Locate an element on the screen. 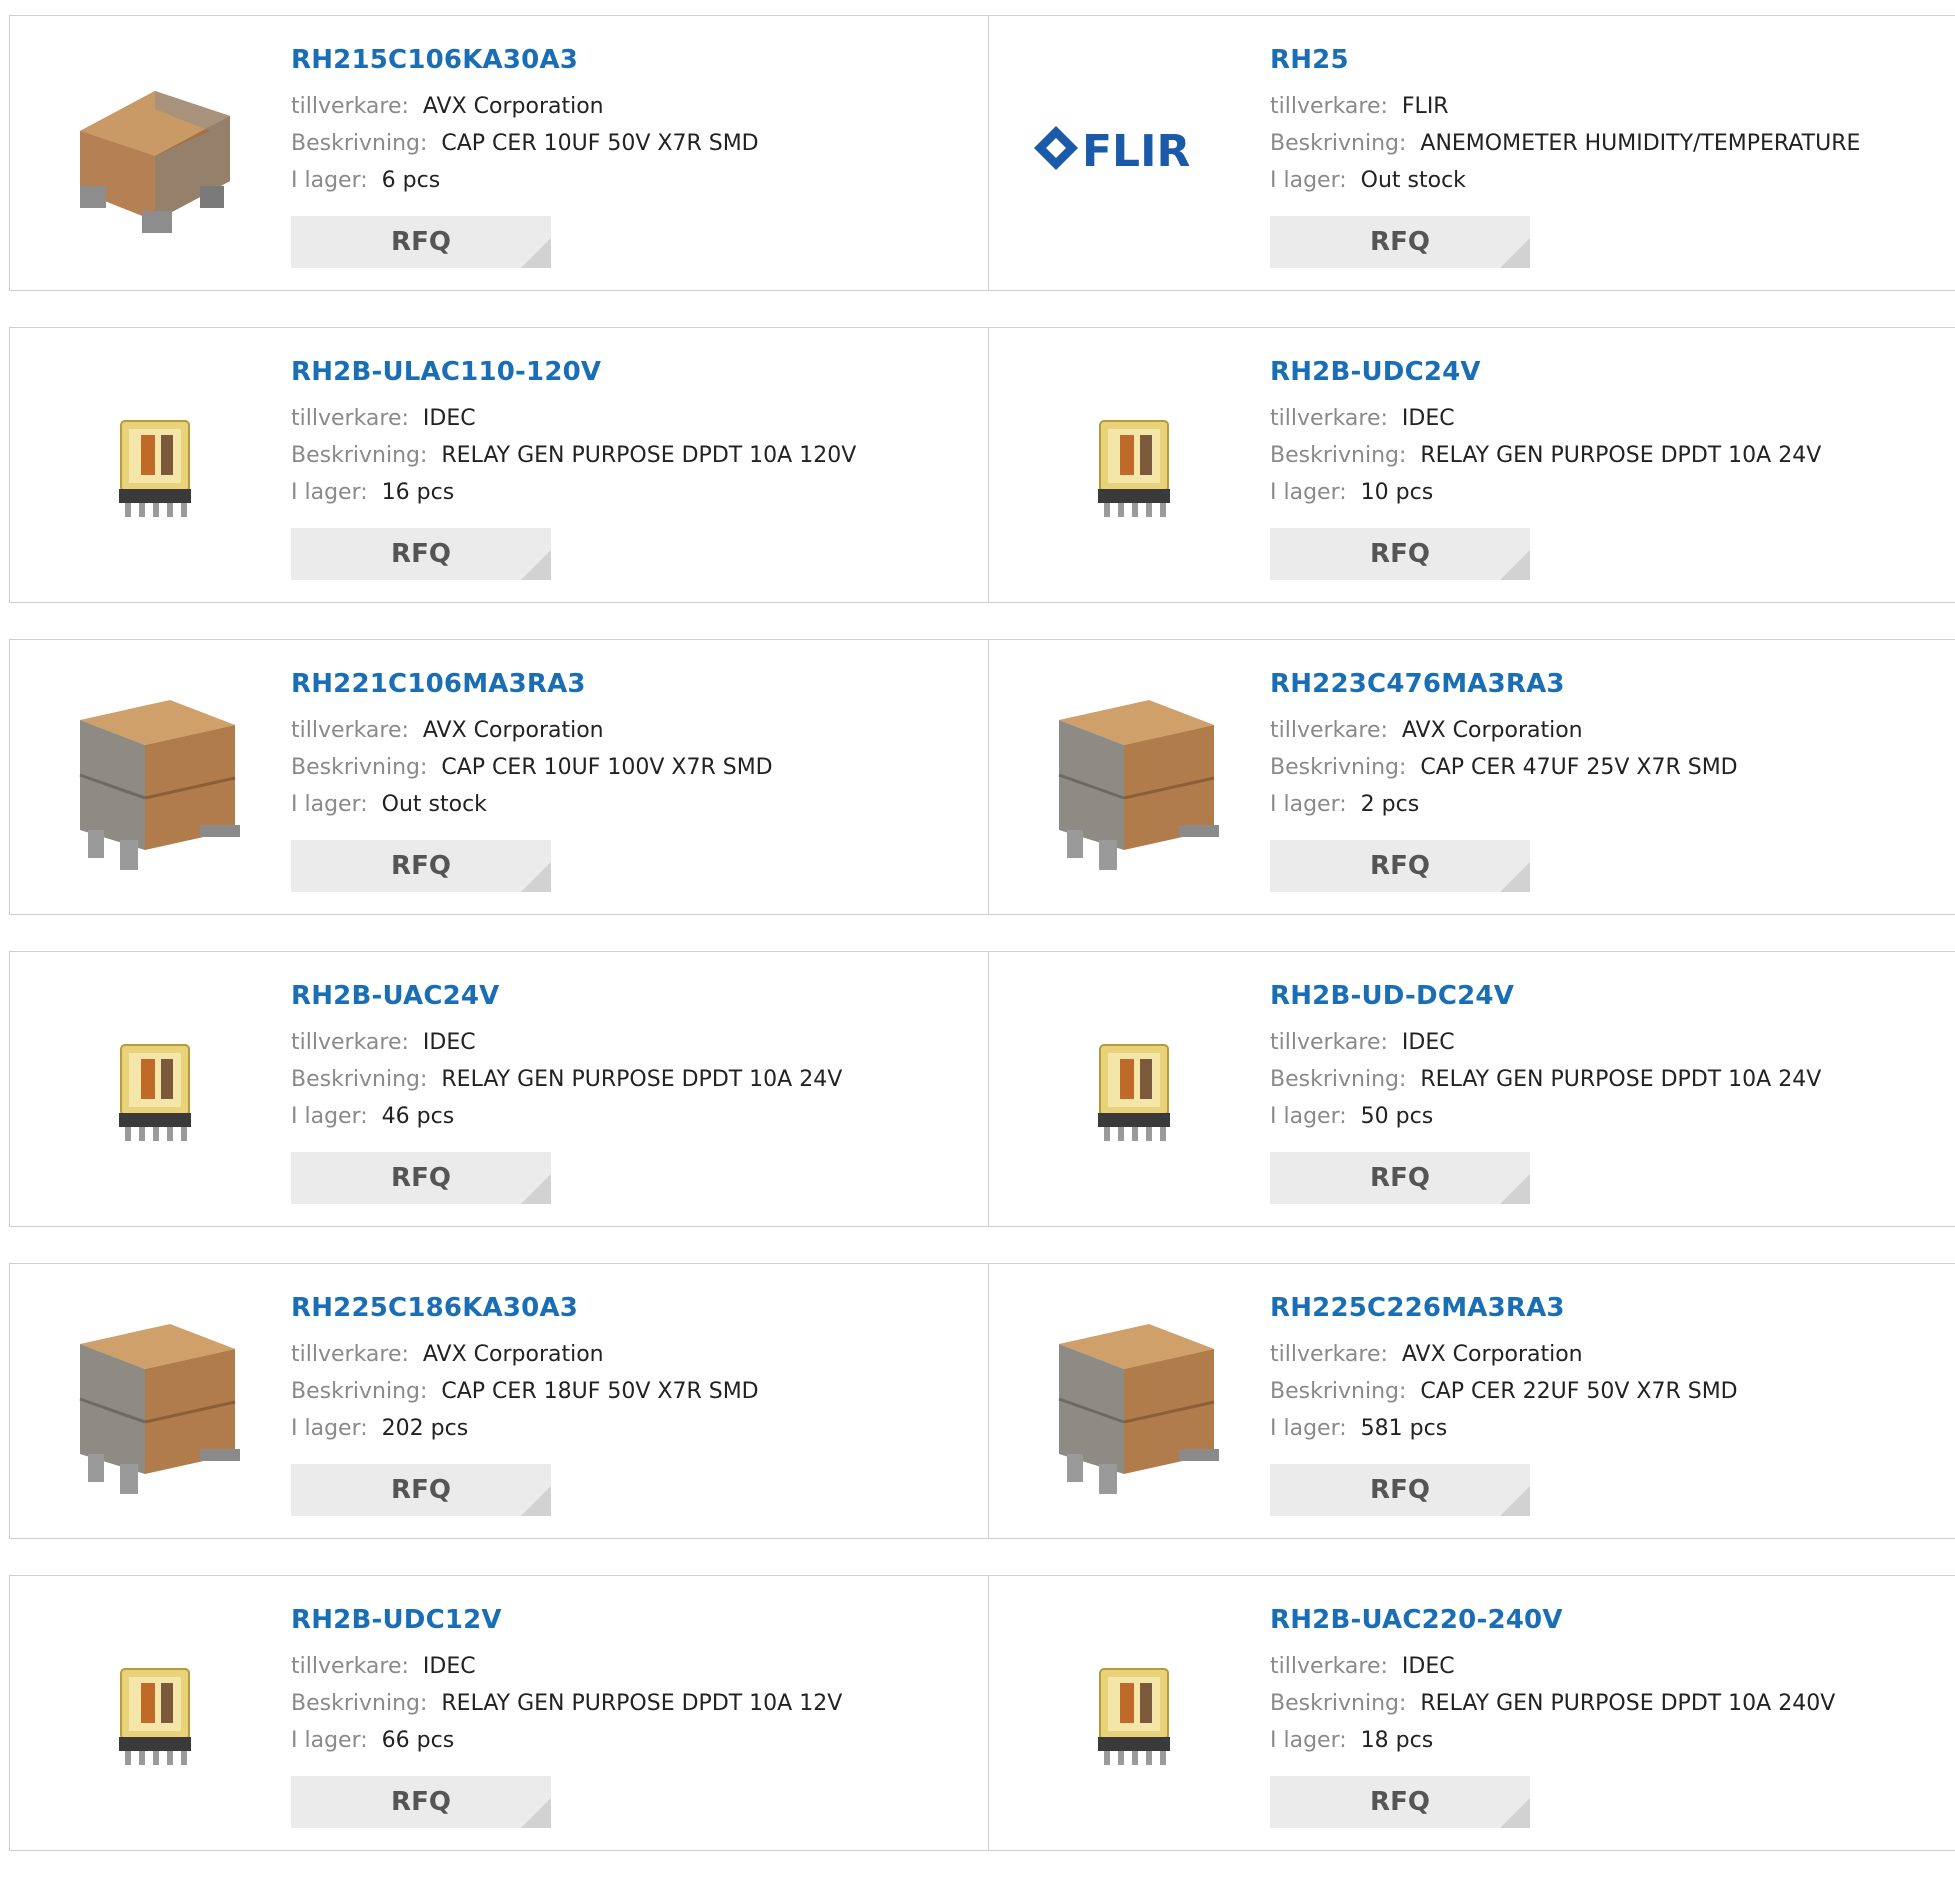 The image size is (1955, 1887). stock-row: I lager: 18 pcs is located at coordinates (1552, 1740).